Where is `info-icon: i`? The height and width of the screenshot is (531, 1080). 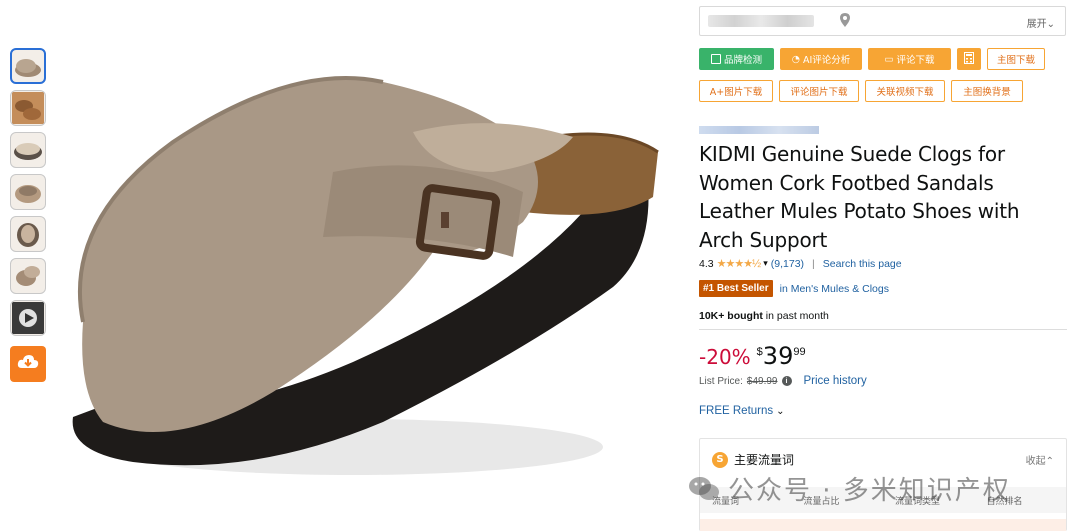
info-icon: i is located at coordinates (786, 381).